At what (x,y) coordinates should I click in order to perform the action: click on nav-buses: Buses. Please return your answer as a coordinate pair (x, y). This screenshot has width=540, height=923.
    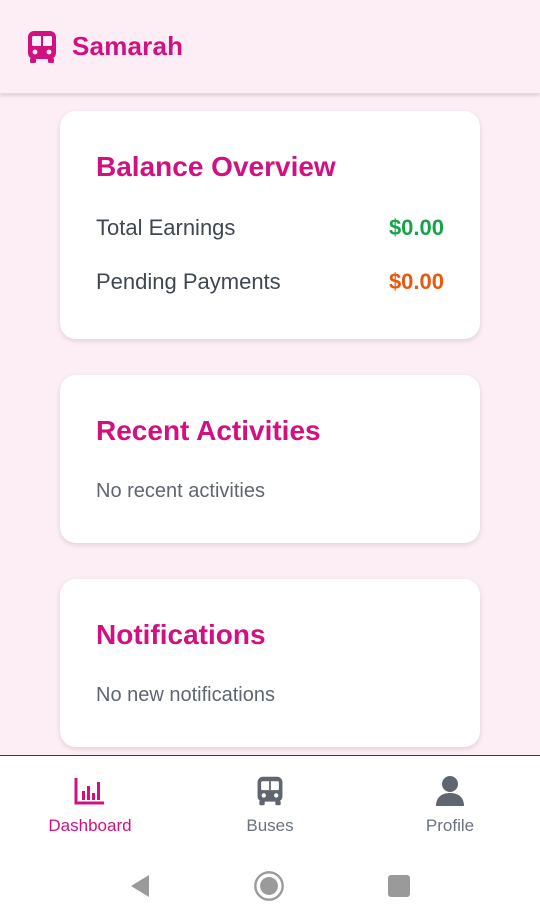
    Looking at the image, I should click on (270, 802).